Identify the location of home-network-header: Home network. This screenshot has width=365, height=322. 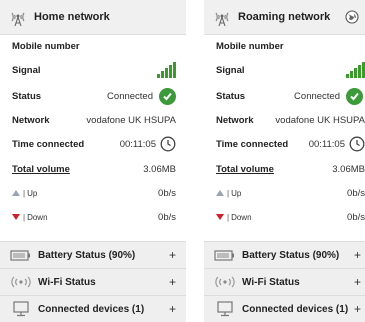
(93, 17).